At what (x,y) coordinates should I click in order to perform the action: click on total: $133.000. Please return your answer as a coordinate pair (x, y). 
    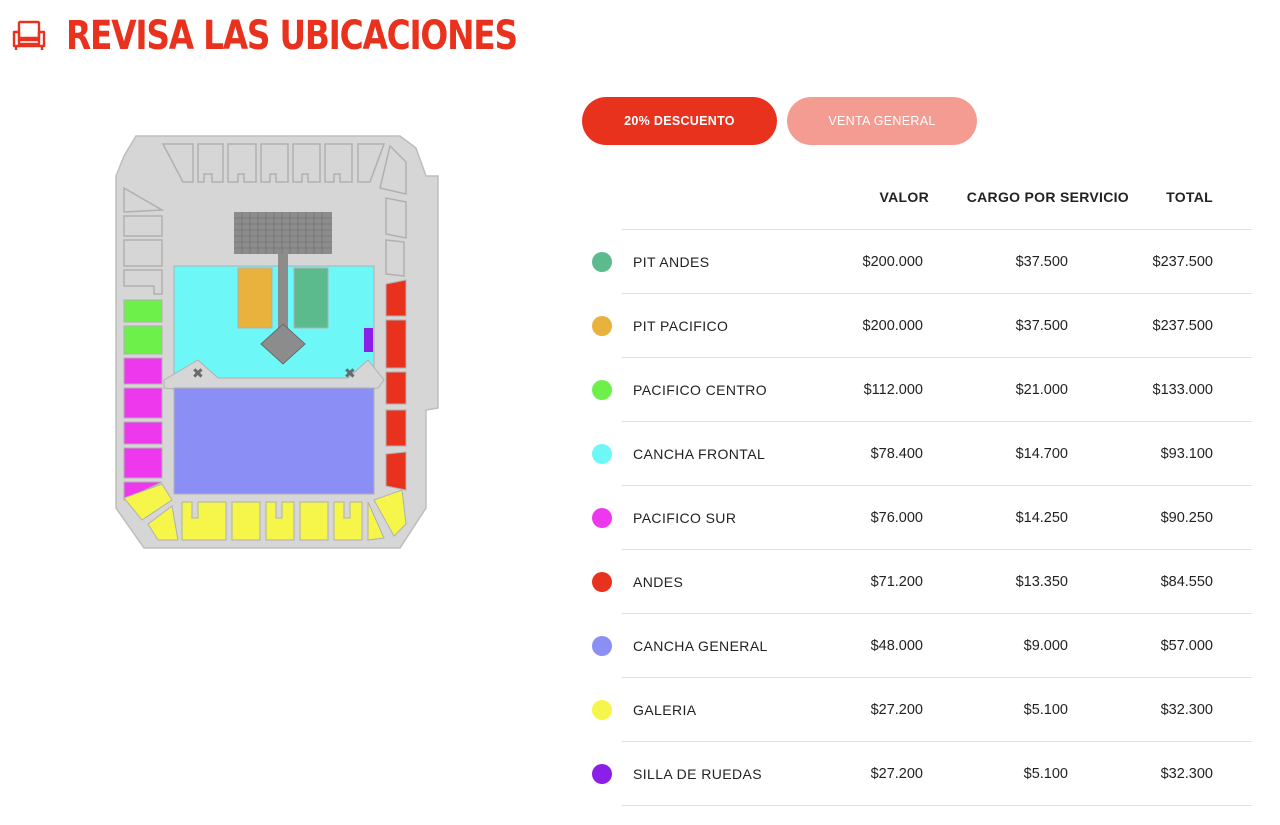
    Looking at the image, I should click on (1182, 390).